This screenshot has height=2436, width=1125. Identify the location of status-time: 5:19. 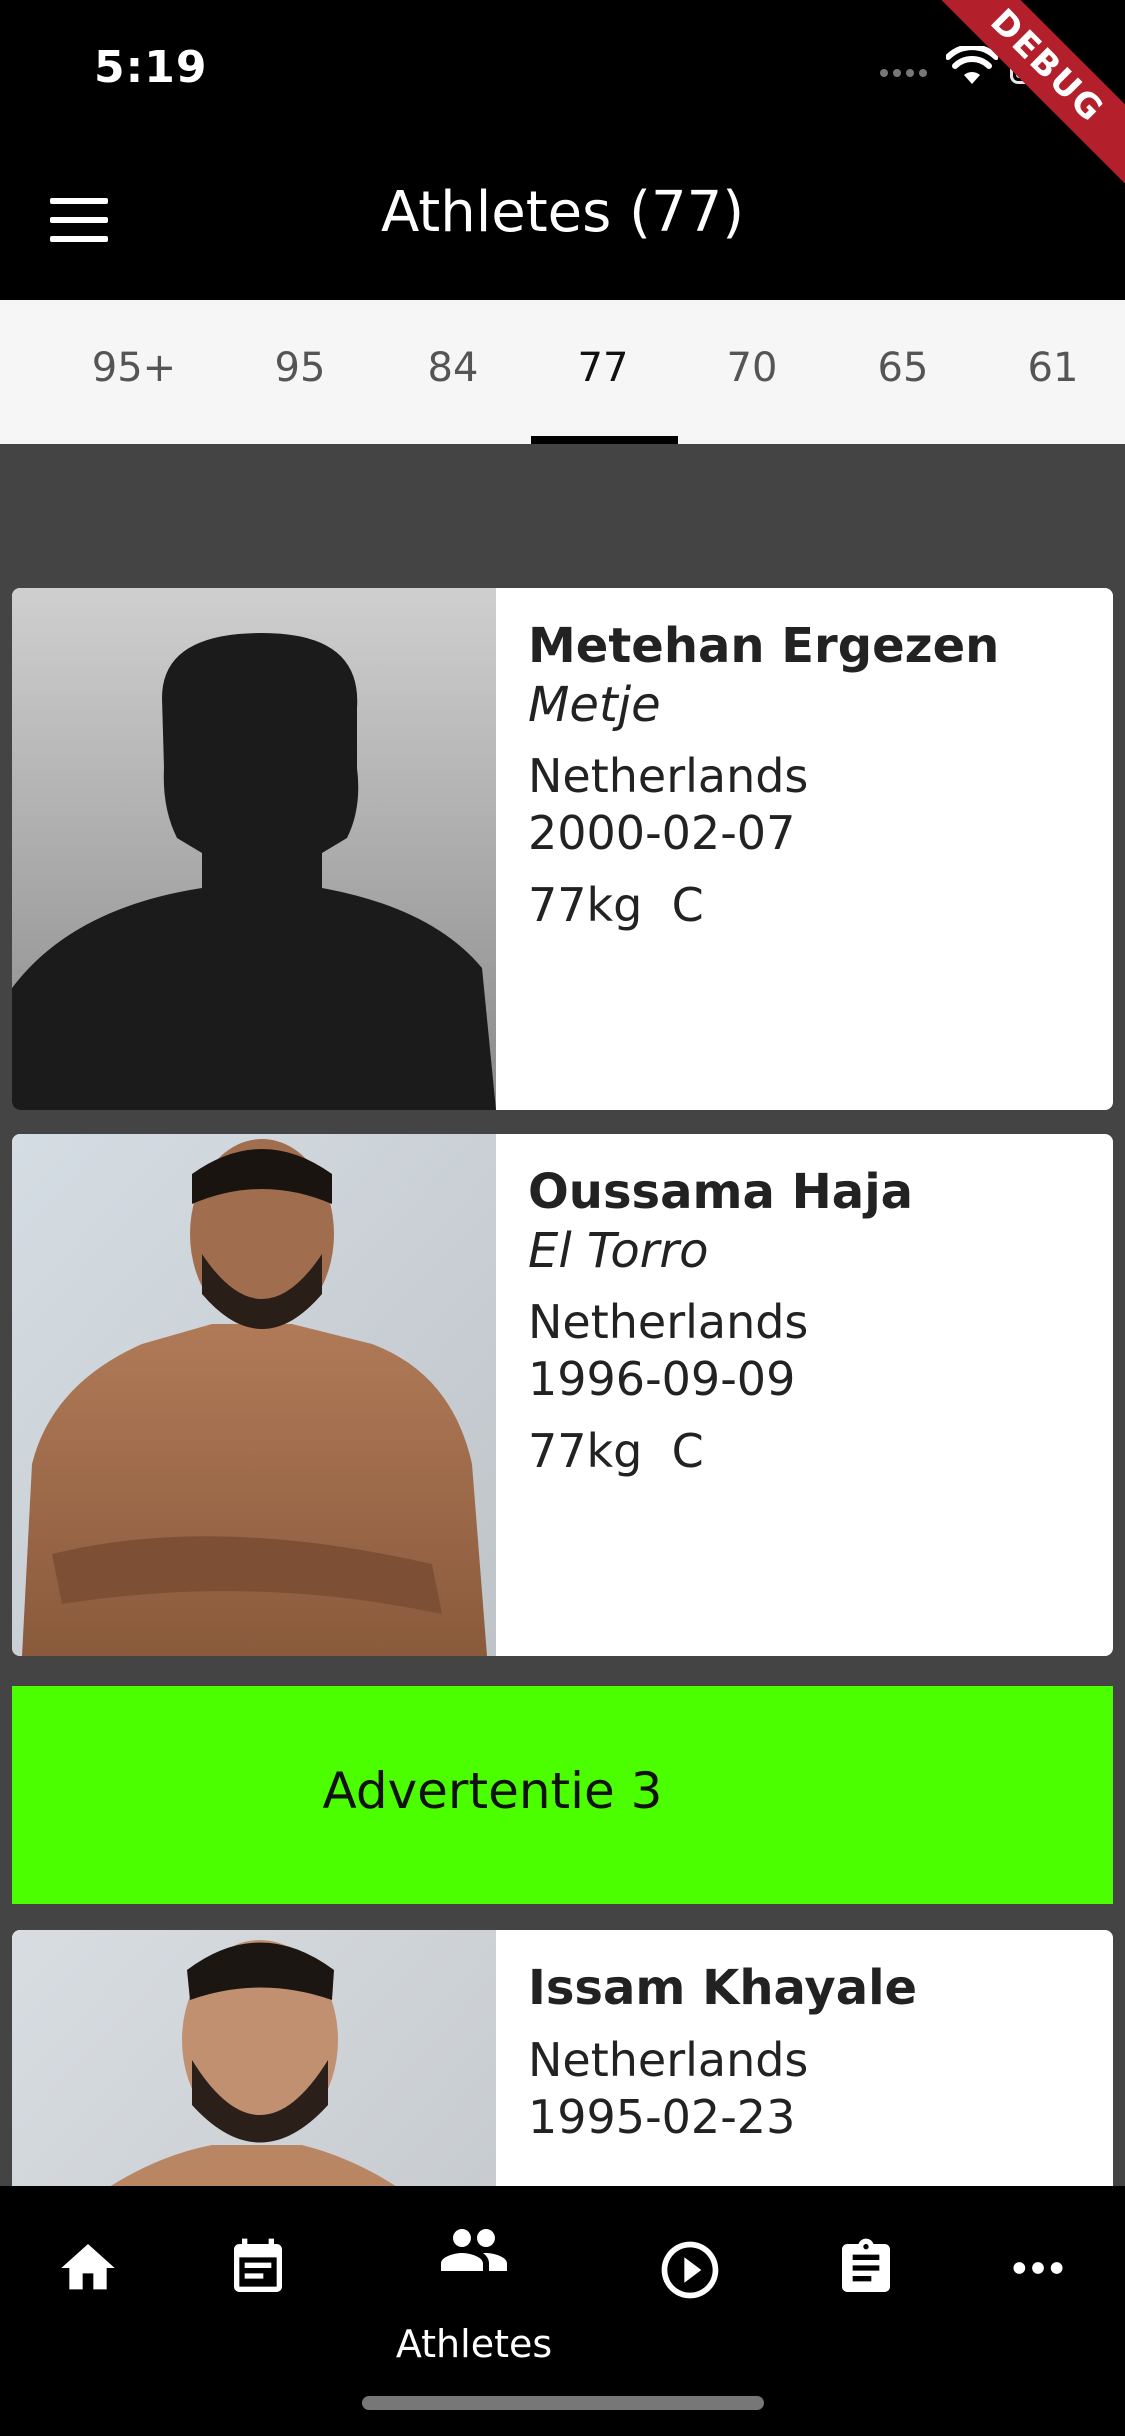
(151, 67).